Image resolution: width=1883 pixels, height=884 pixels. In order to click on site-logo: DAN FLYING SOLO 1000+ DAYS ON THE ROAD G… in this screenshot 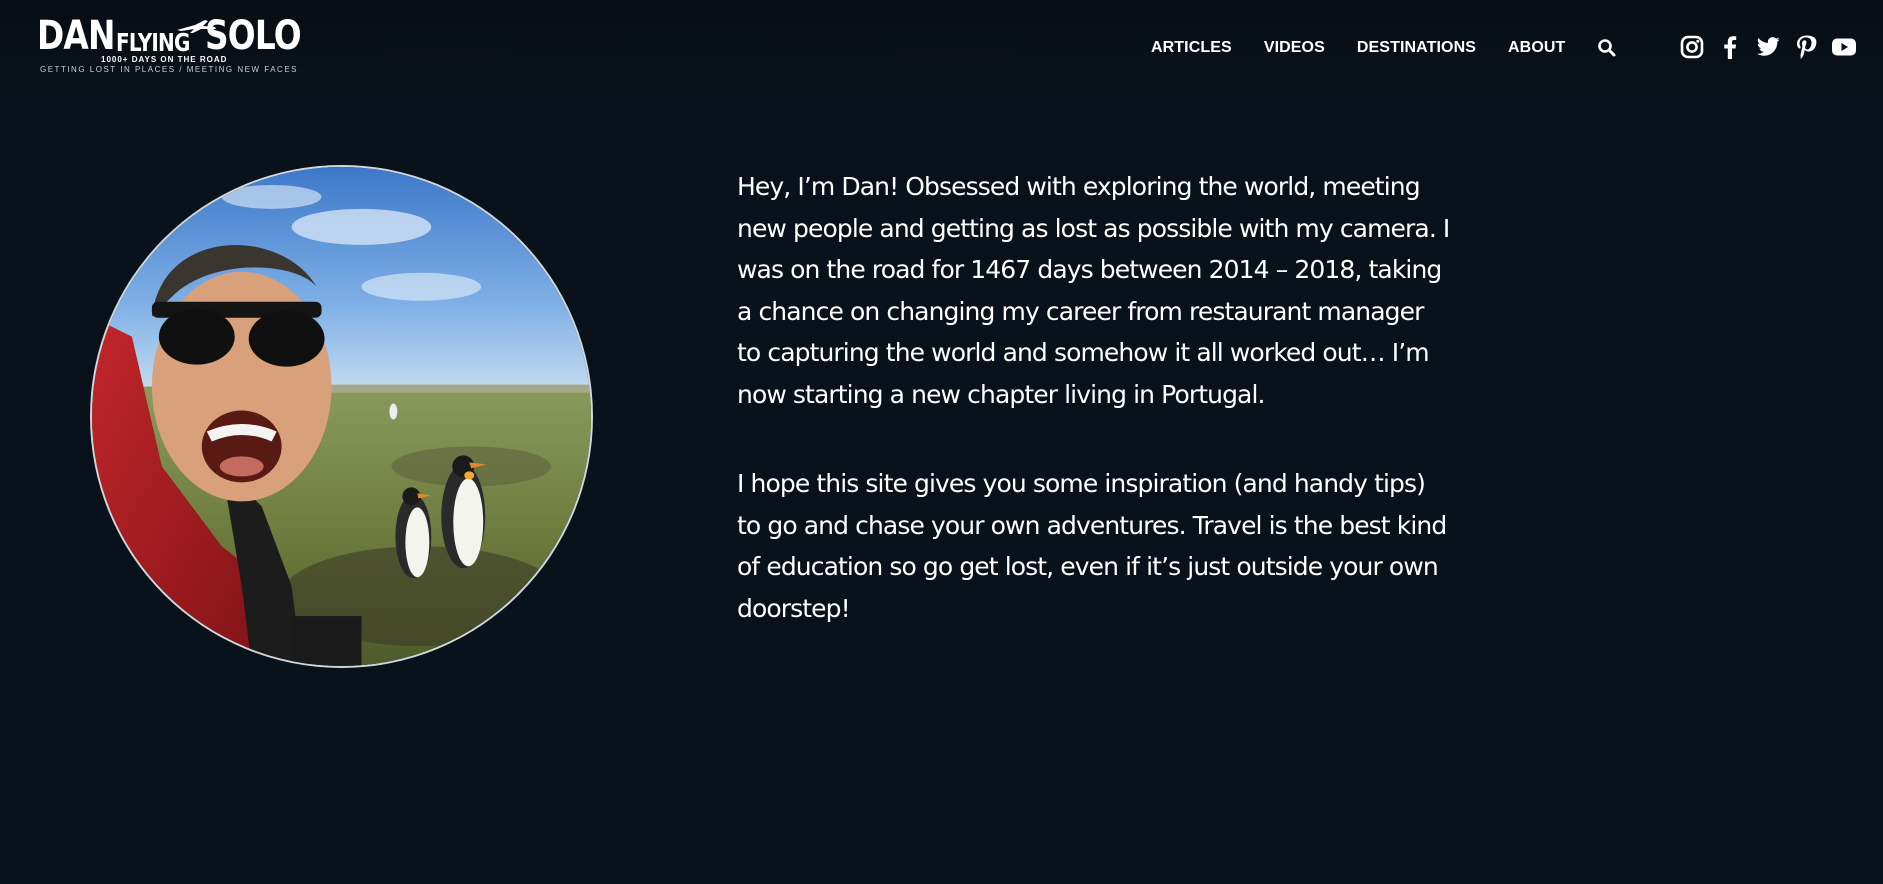, I will do `click(169, 44)`.